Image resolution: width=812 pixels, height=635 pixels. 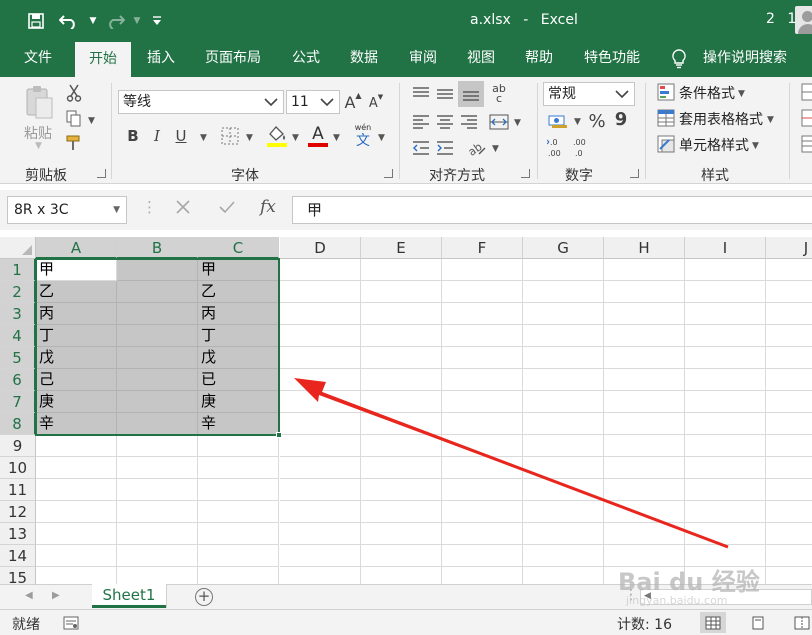 What do you see at coordinates (725, 490) in the screenshot?
I see `cell-i11` at bounding box center [725, 490].